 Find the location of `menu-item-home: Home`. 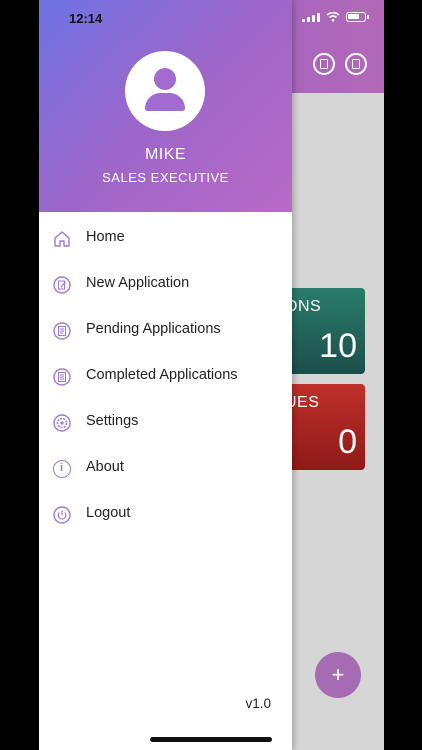

menu-item-home: Home is located at coordinates (165, 239).